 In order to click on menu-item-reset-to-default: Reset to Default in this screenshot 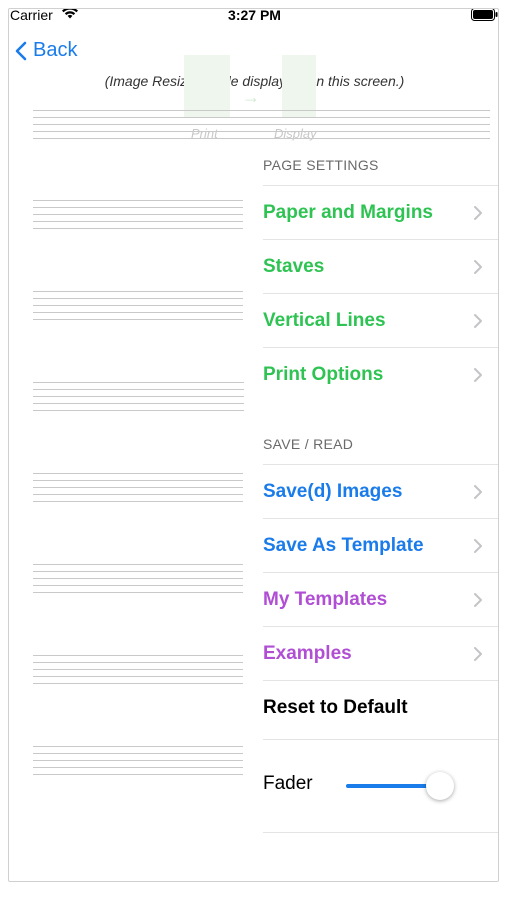, I will do `click(380, 707)`.